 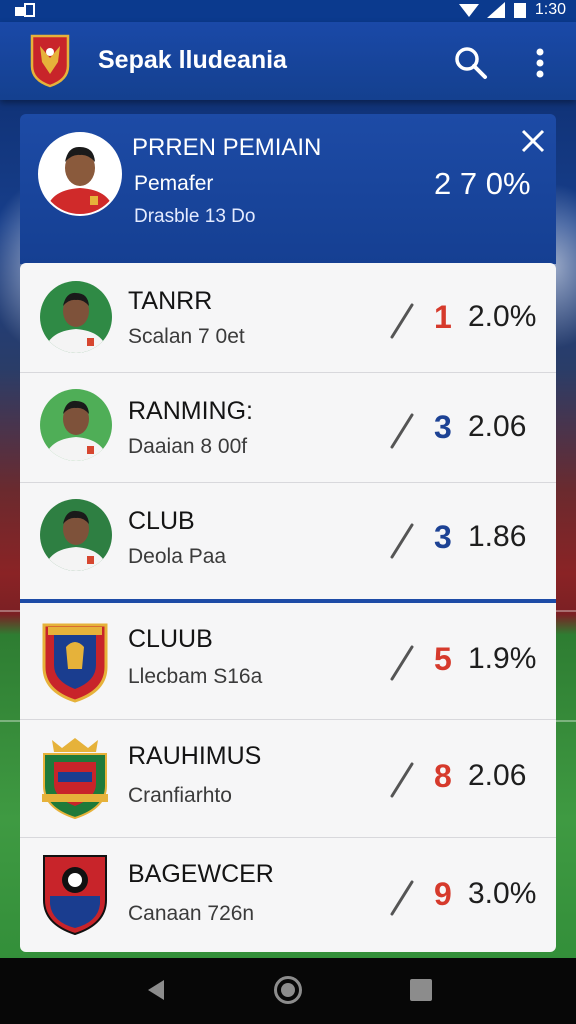 What do you see at coordinates (482, 183) in the screenshot?
I see `featured-stat: 2 7 0%` at bounding box center [482, 183].